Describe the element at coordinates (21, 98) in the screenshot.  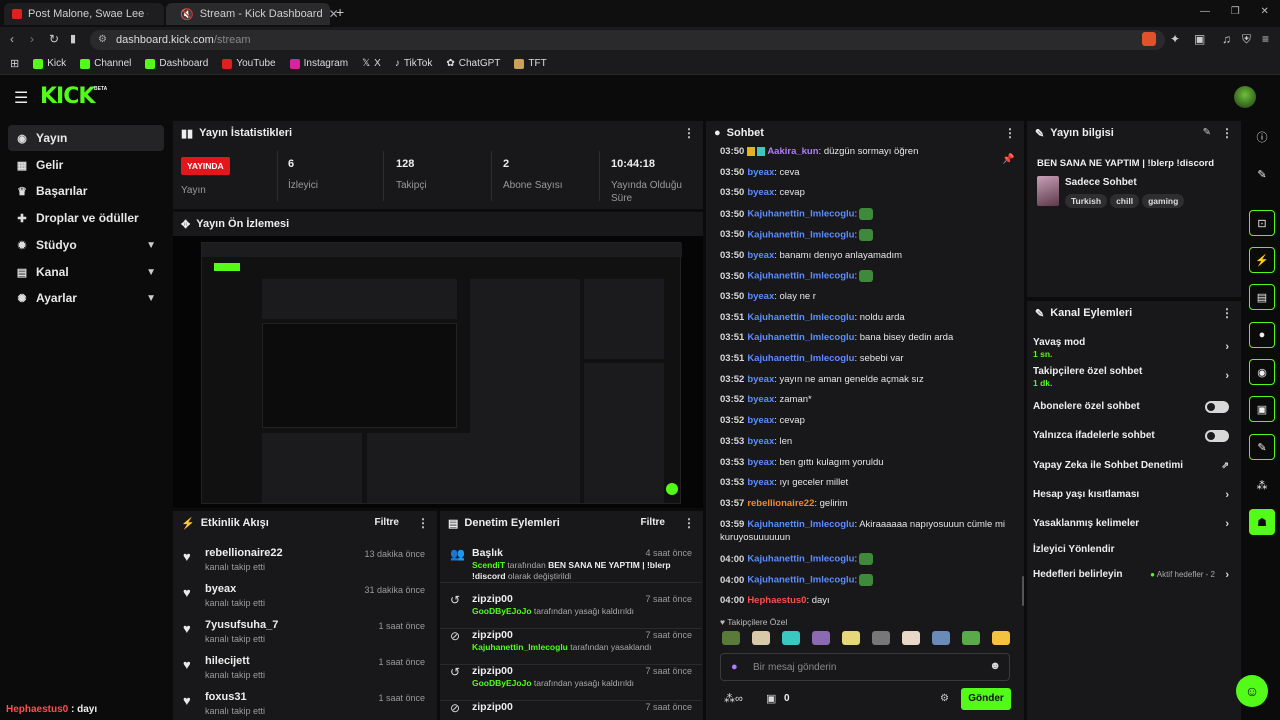
I see `hamburger-menu-icon: ☰` at that location.